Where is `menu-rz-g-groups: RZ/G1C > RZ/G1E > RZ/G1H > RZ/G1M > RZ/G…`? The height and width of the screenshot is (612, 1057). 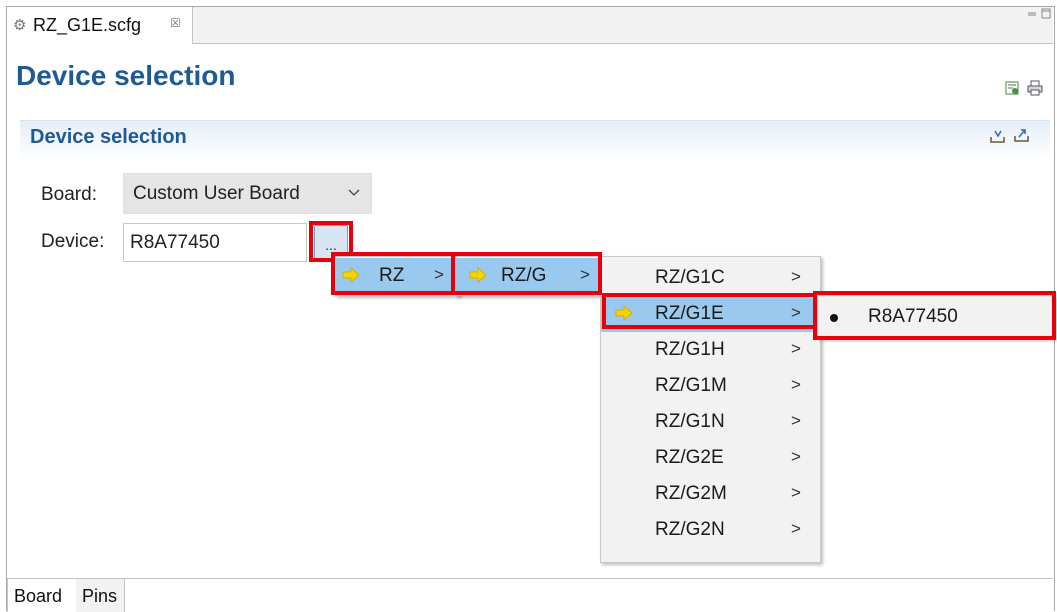 menu-rz-g-groups: RZ/G1C > RZ/G1E > RZ/G1H > RZ/G1M > RZ/G… is located at coordinates (710, 409).